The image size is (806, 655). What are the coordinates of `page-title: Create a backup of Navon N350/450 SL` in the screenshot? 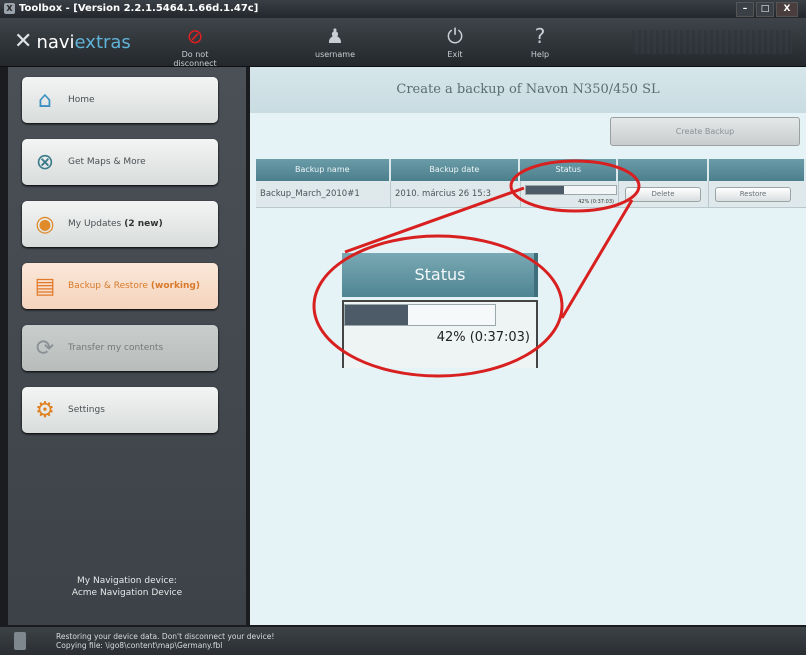 It's located at (528, 90).